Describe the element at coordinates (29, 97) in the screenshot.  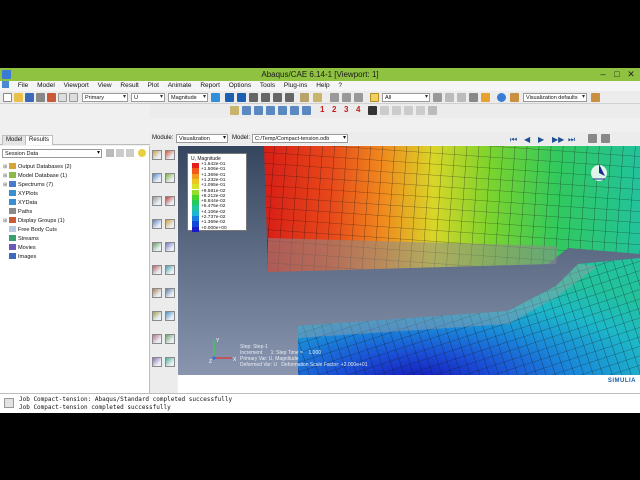
I see `save-icon` at that location.